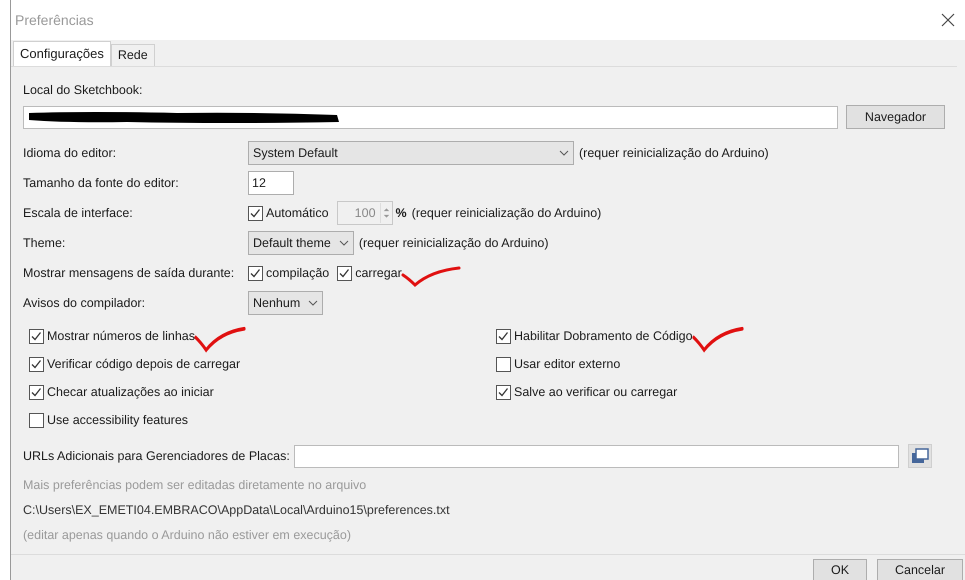 The image size is (965, 580). What do you see at coordinates (411, 153) in the screenshot?
I see `dropdown: System Default` at bounding box center [411, 153].